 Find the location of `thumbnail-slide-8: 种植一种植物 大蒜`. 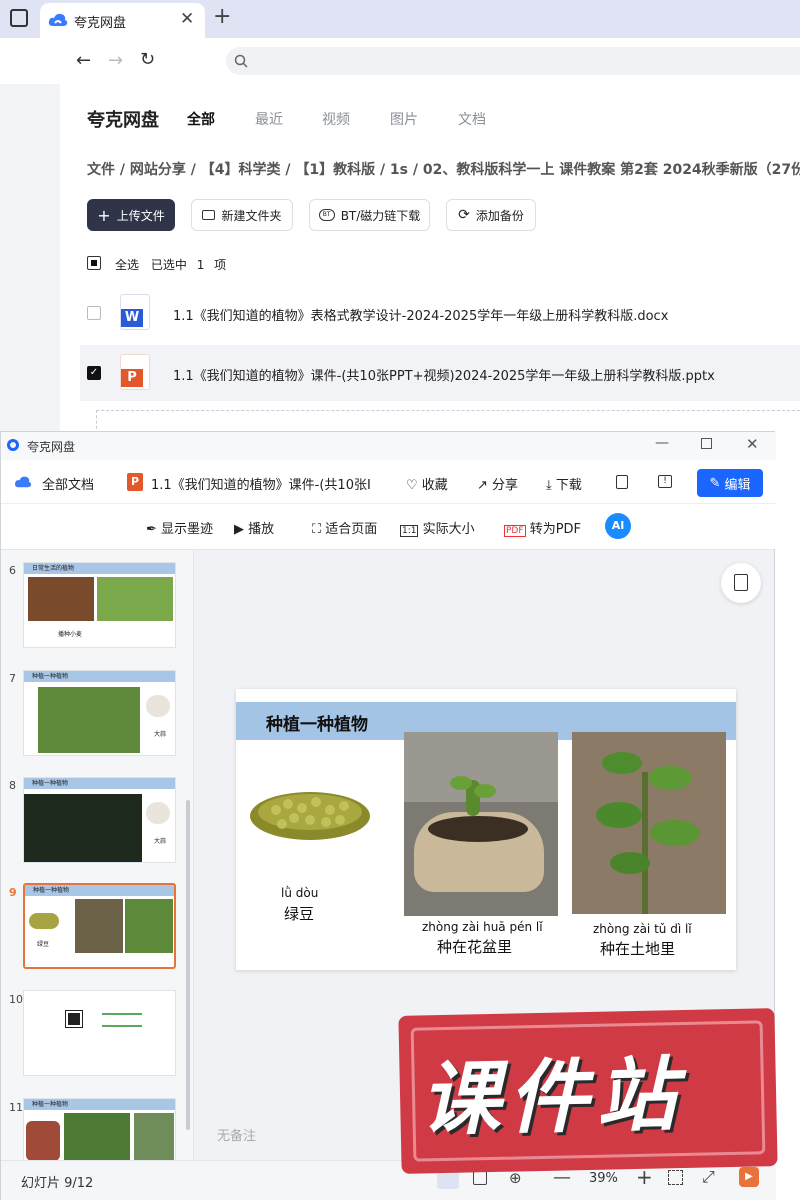

thumbnail-slide-8: 种植一种植物 大蒜 is located at coordinates (99, 820).